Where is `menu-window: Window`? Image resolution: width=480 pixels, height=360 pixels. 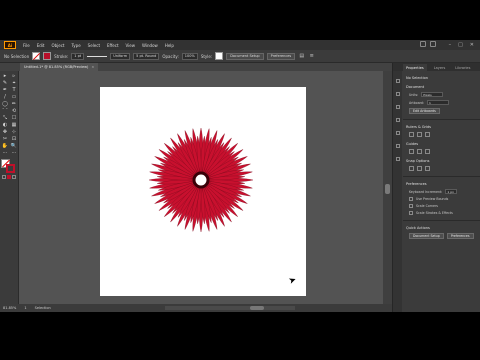
menu-window: Window is located at coordinates (150, 45).